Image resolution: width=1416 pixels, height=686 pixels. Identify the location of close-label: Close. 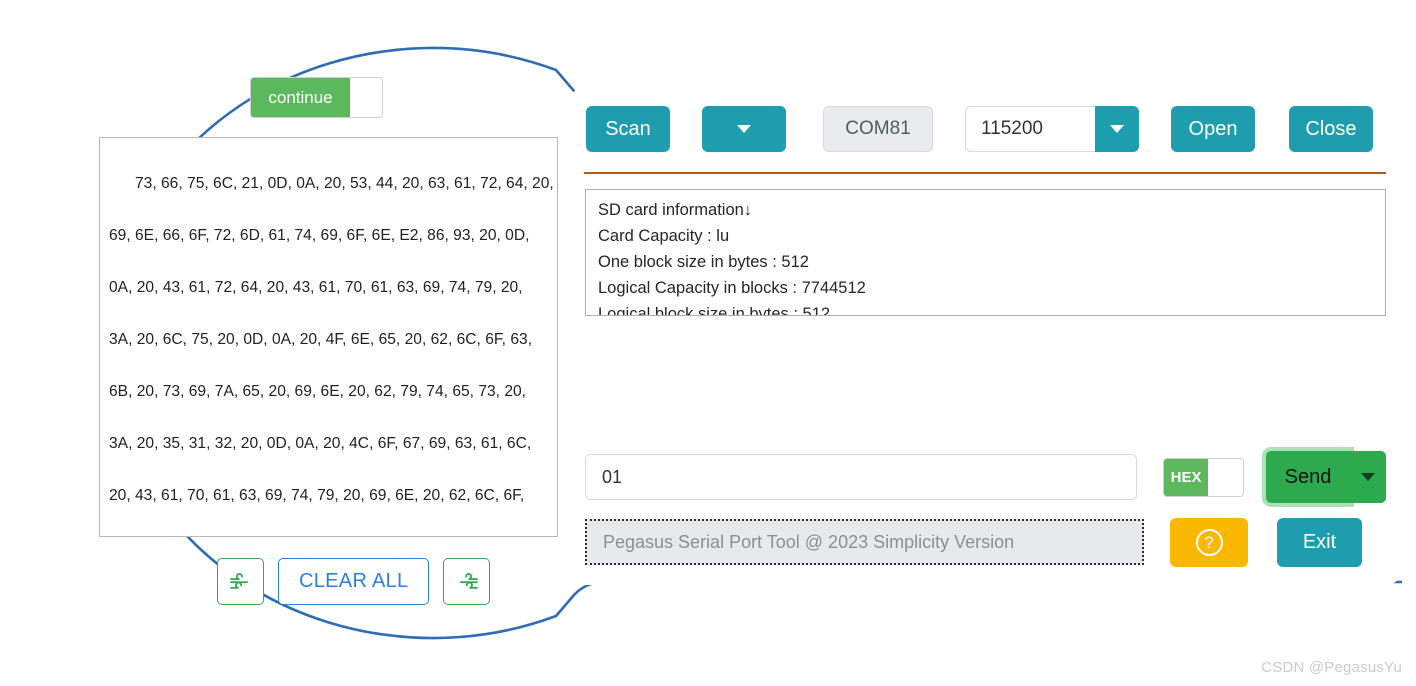
(1331, 128).